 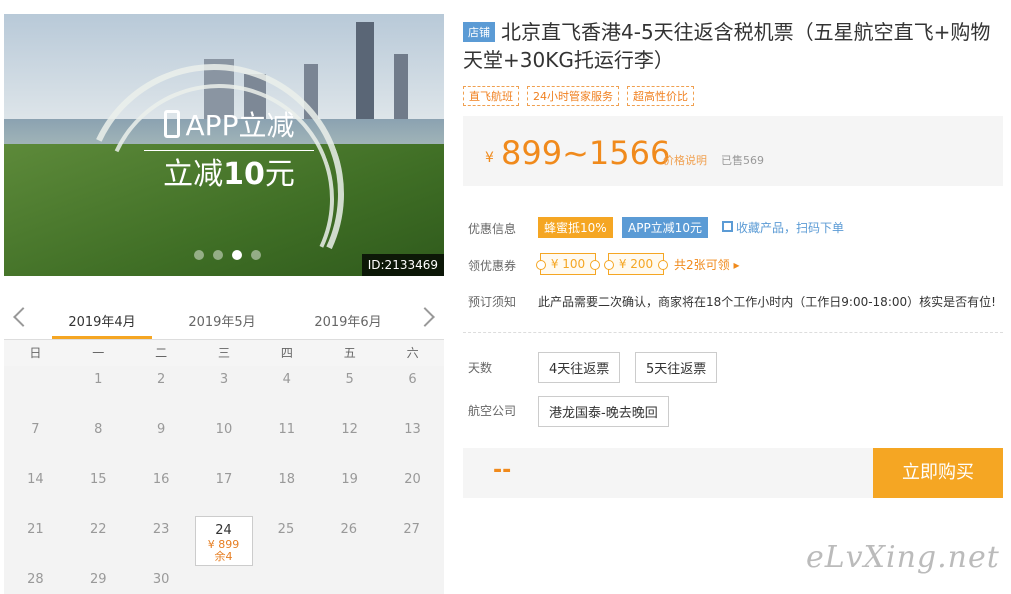 What do you see at coordinates (227, 255) in the screenshot?
I see `carousel-dots` at bounding box center [227, 255].